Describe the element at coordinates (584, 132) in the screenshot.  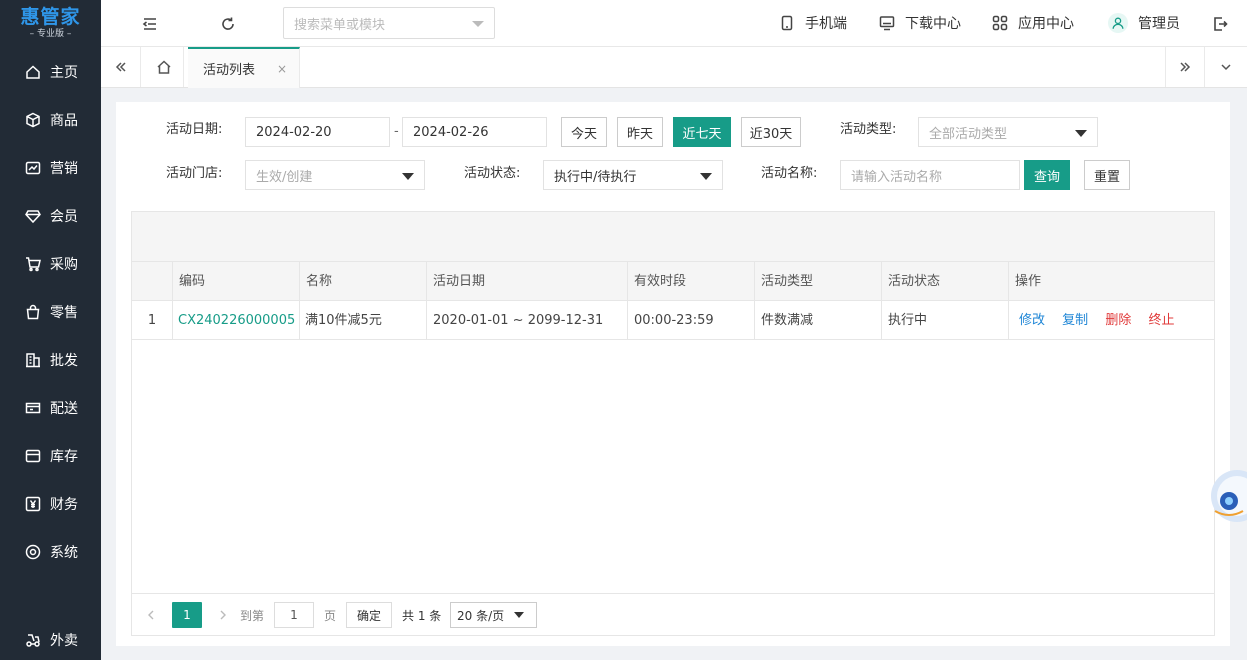
I see `today-button: 今天` at that location.